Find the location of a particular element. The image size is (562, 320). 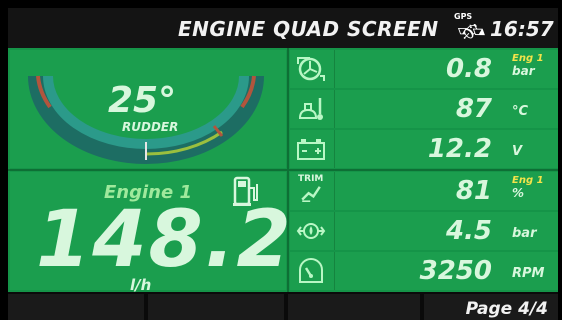

gauge-row-turbo-boost: 0.8 Eng 1 bar is located at coordinates (424, 69).